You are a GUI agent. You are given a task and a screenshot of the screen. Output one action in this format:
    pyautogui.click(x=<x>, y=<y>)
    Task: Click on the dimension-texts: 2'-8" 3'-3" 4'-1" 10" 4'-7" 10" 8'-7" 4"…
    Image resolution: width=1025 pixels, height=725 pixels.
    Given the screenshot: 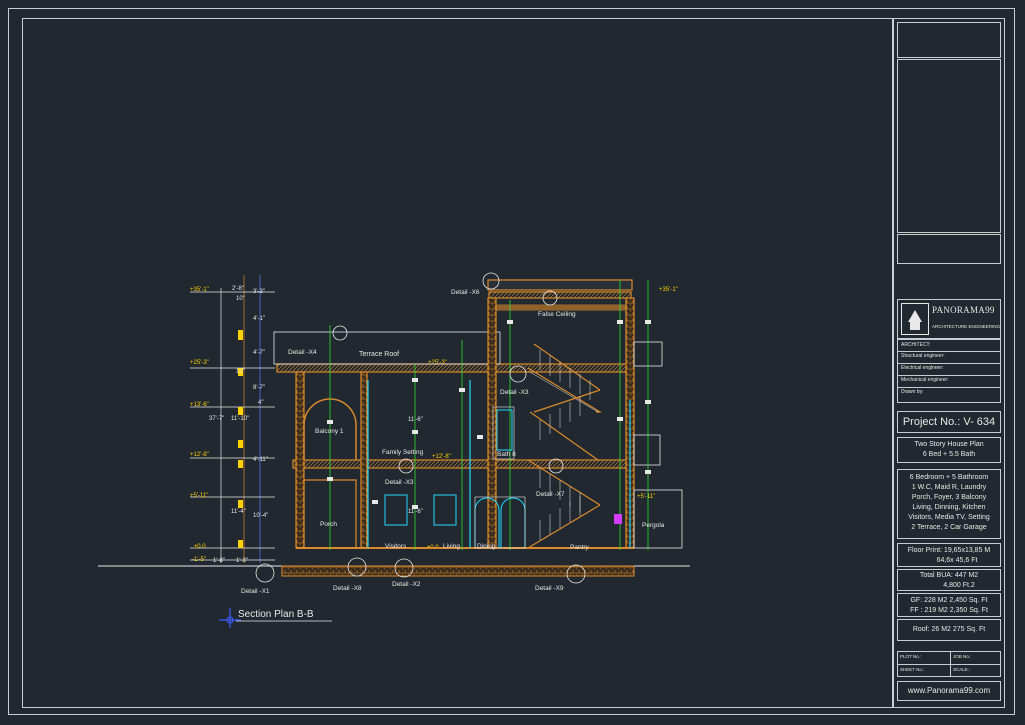 What is the action you would take?
    pyautogui.click(x=316, y=425)
    